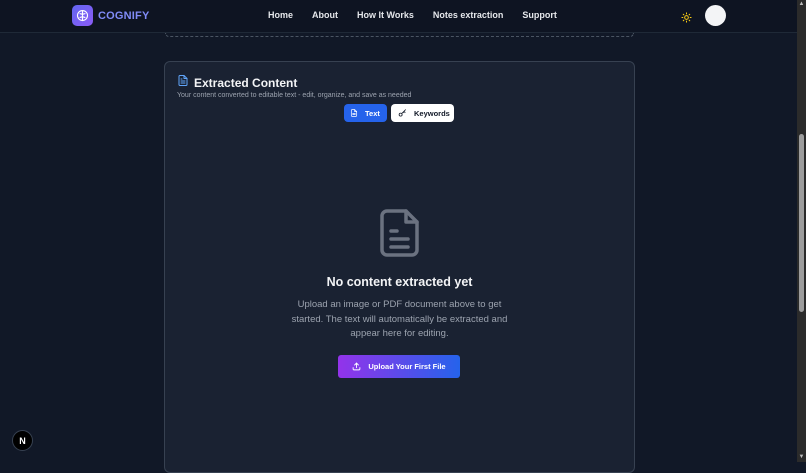 The image size is (806, 473). Describe the element at coordinates (124, 15) in the screenshot. I see `brand-name: COGNIFY` at that location.